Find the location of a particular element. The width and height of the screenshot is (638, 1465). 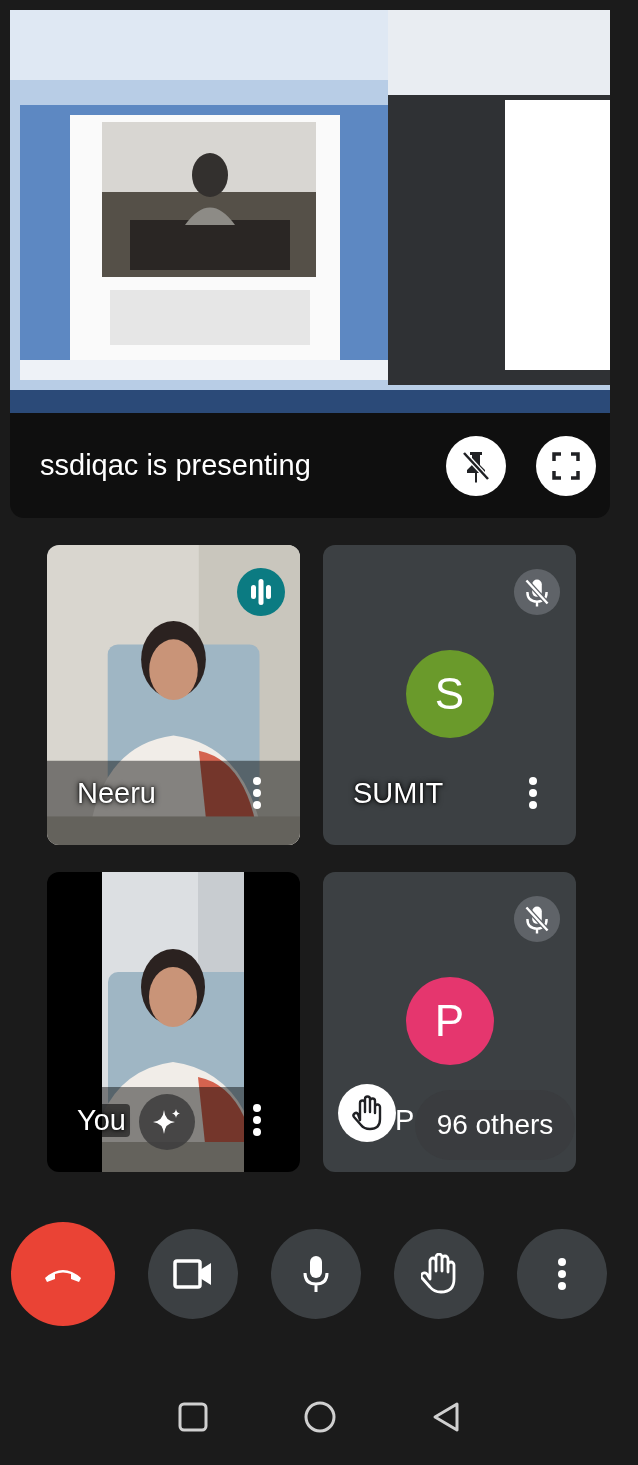

recent-apps-icon is located at coordinates (193, 1417).